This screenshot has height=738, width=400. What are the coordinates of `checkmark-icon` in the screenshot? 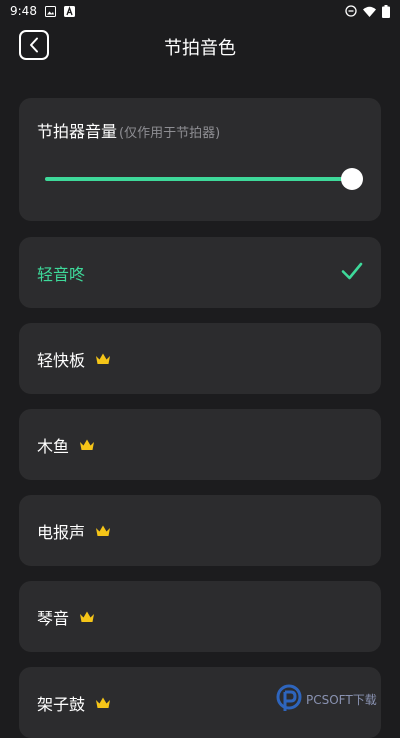 It's located at (352, 271).